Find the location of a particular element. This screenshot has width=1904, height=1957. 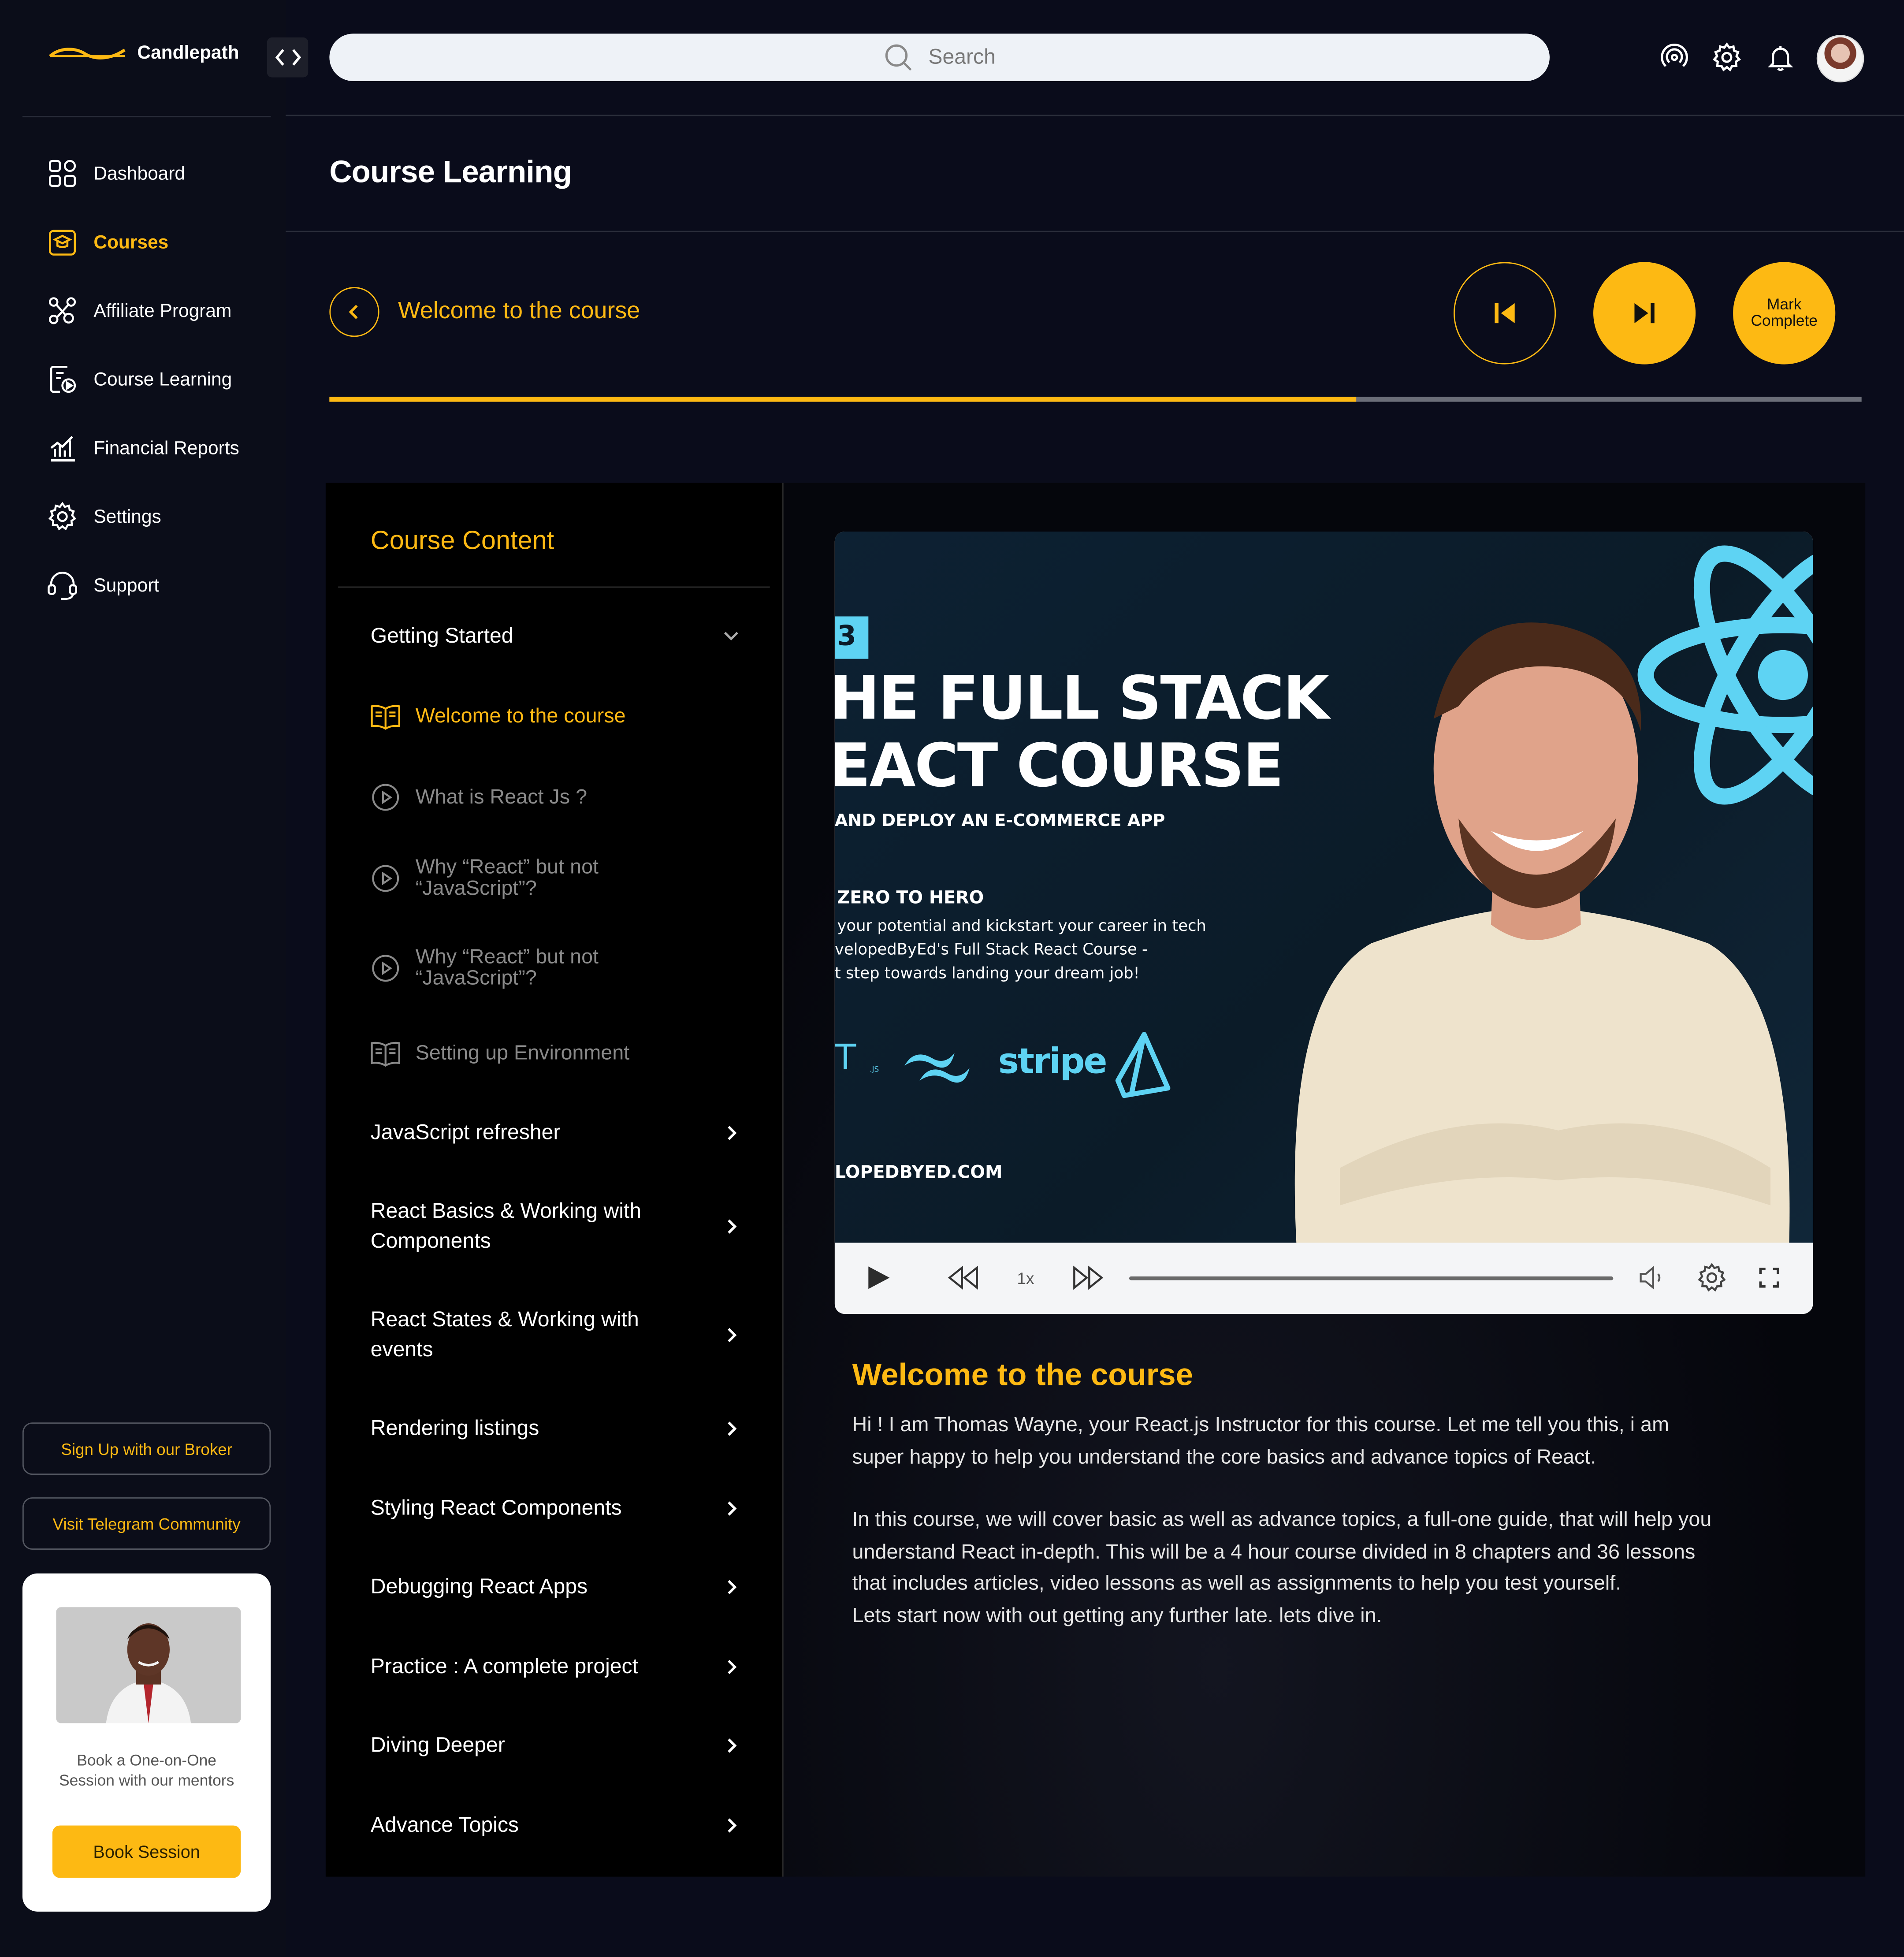

play-document-icon is located at coordinates (62, 379).